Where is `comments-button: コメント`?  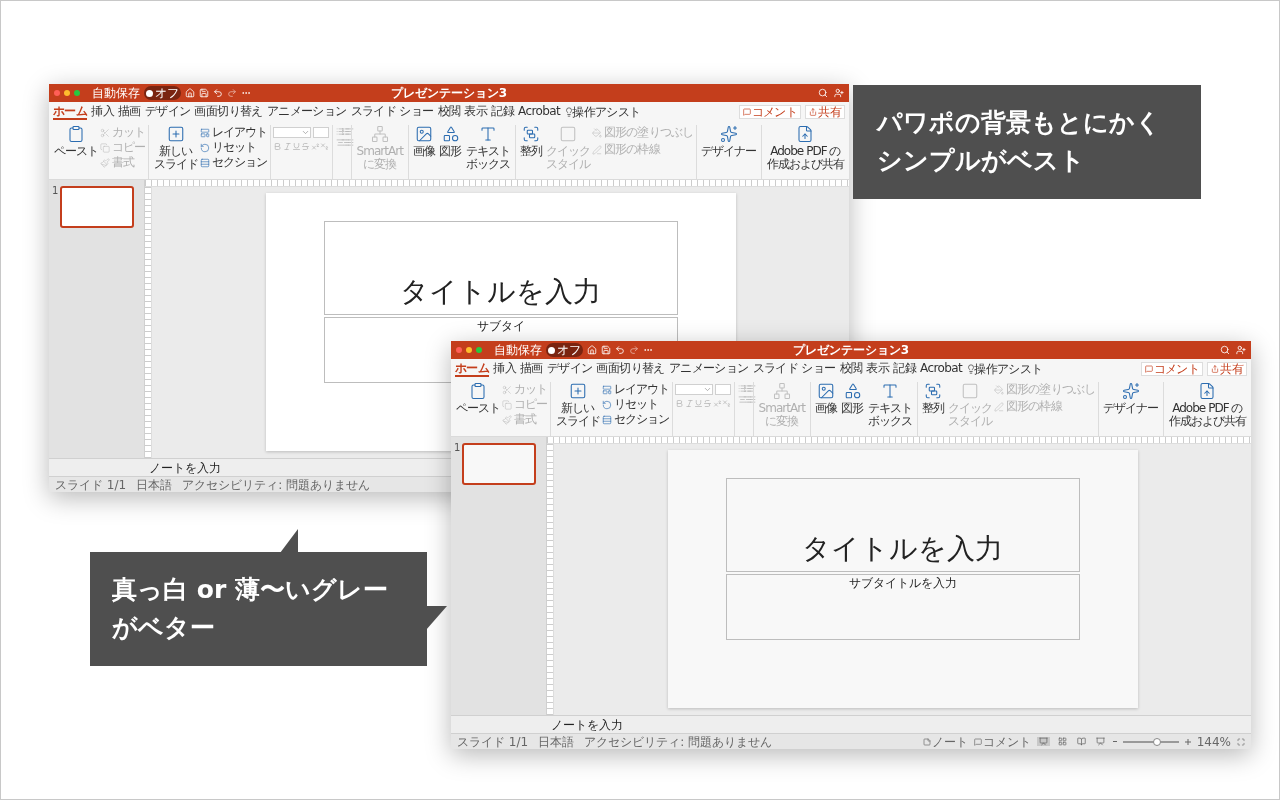 comments-button: コメント is located at coordinates (1002, 741).